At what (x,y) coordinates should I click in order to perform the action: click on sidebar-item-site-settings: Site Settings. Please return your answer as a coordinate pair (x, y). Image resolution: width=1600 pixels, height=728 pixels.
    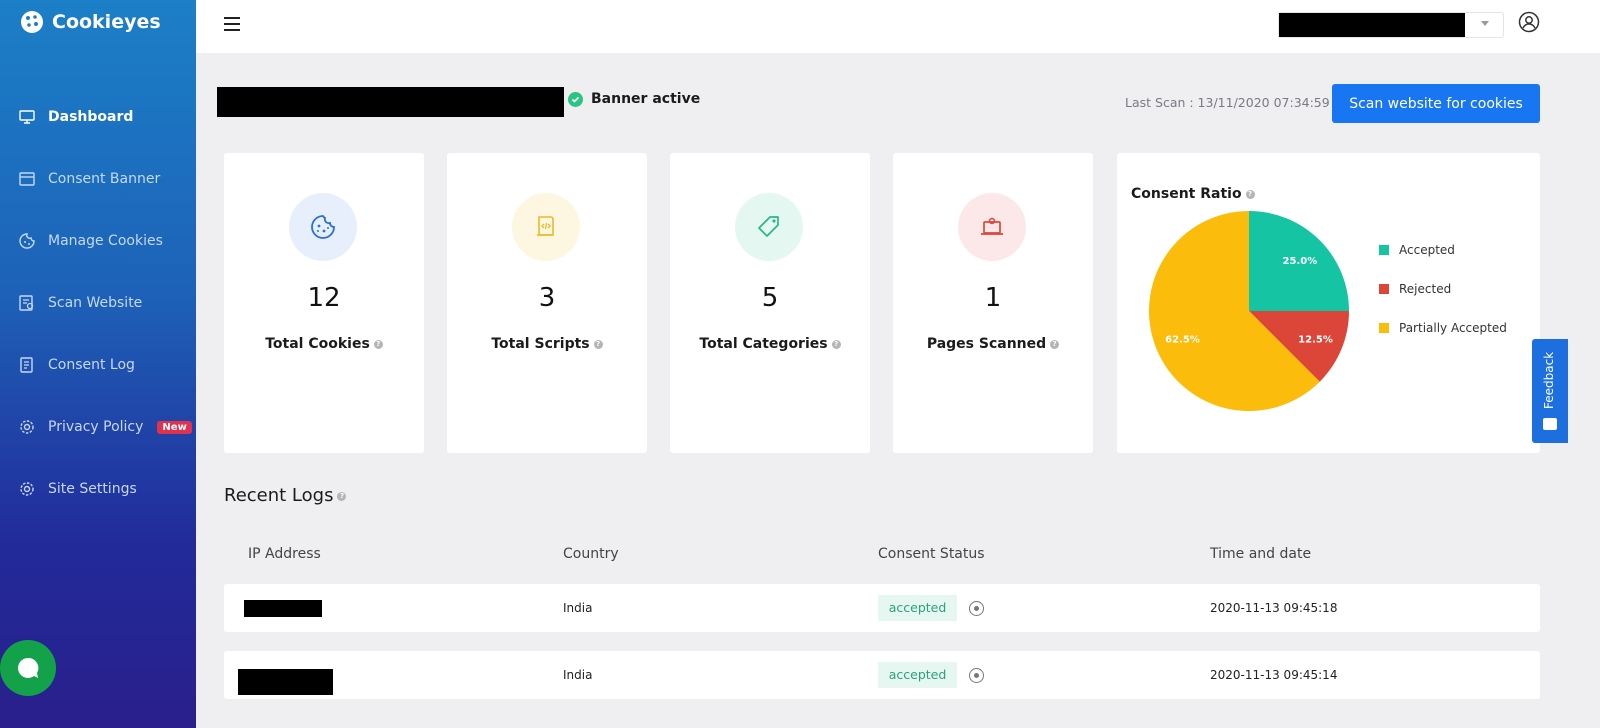
    Looking at the image, I should click on (98, 489).